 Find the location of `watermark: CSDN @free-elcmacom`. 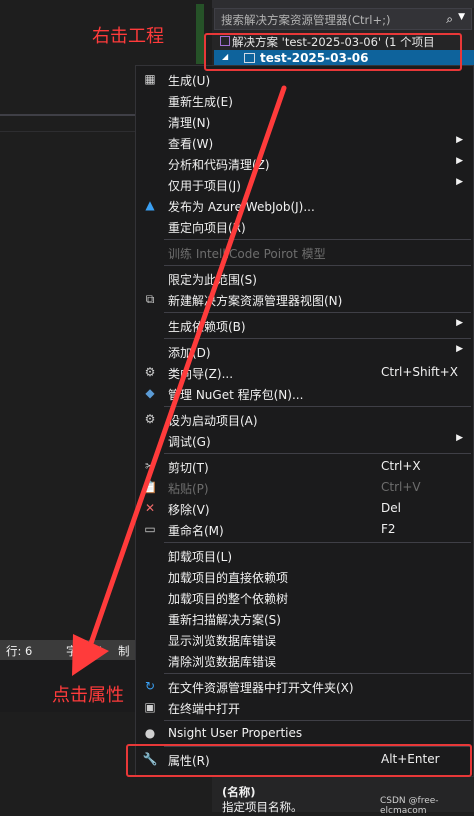

watermark: CSDN @free-elcmacom is located at coordinates (409, 806).